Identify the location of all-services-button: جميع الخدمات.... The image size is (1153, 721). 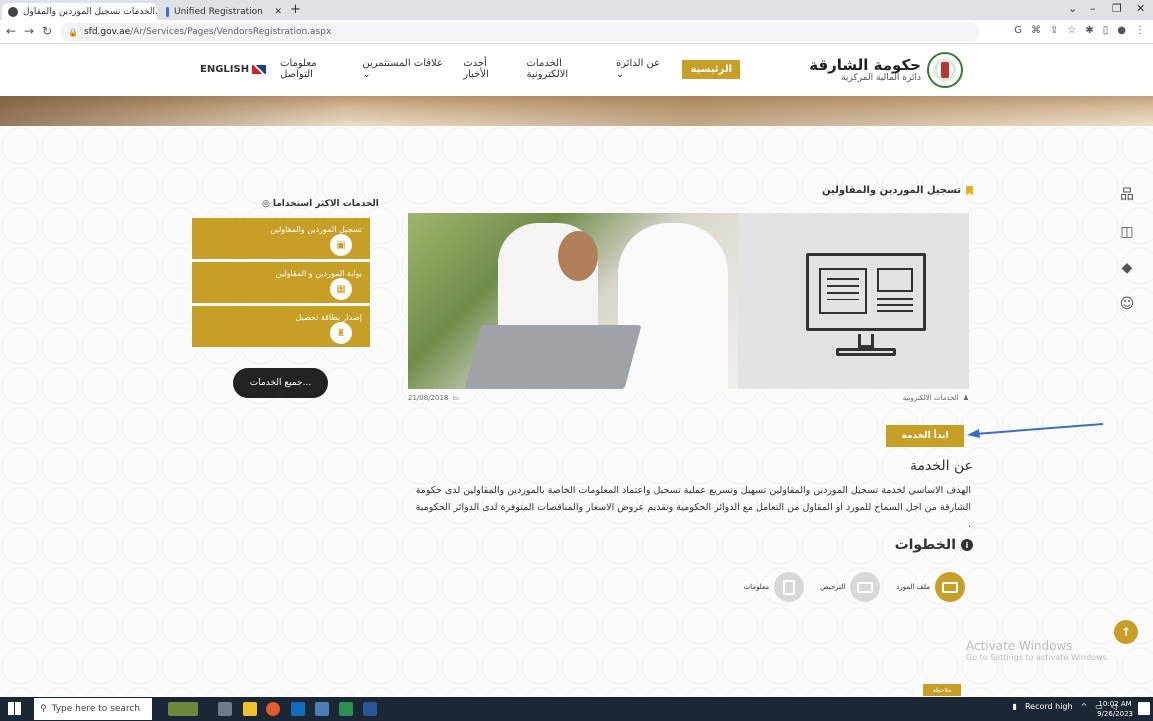
(280, 383).